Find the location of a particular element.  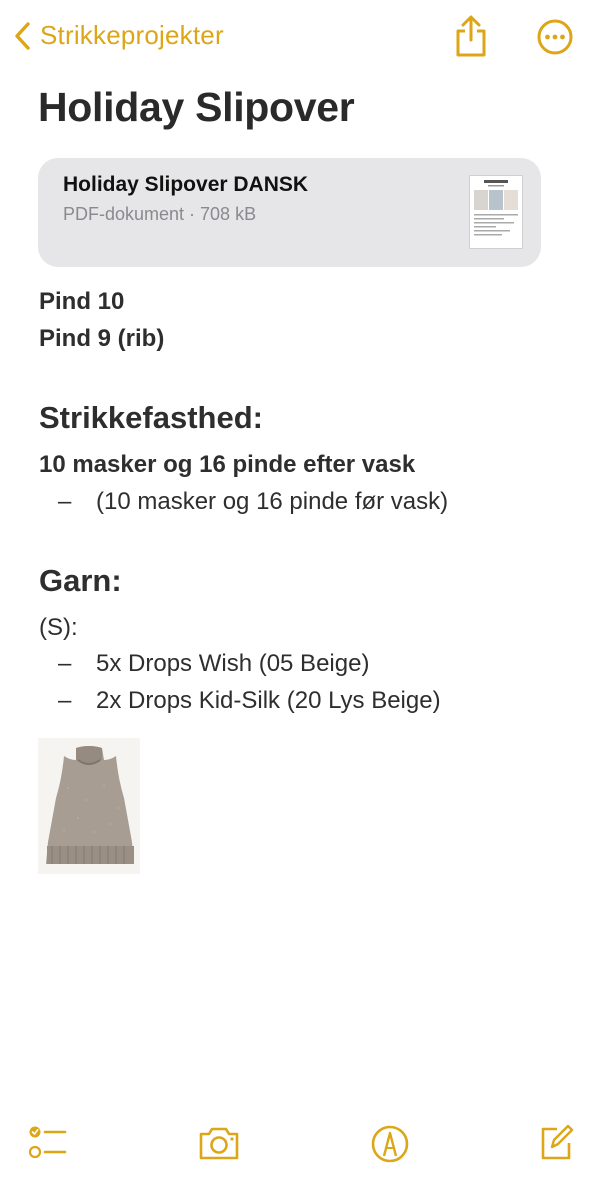

pdf-thumbnail is located at coordinates (496, 212).